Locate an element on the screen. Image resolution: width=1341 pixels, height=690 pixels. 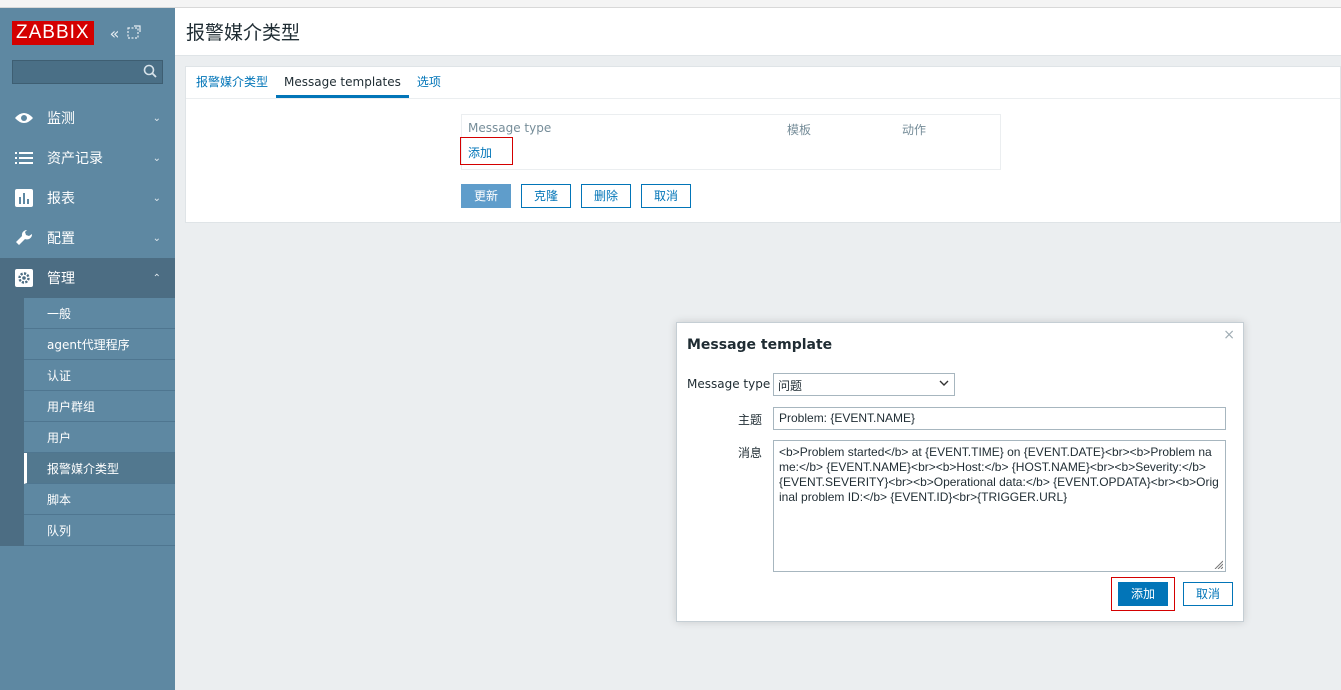
nav-item-configuration: 配置 ⌄ is located at coordinates (87, 238).